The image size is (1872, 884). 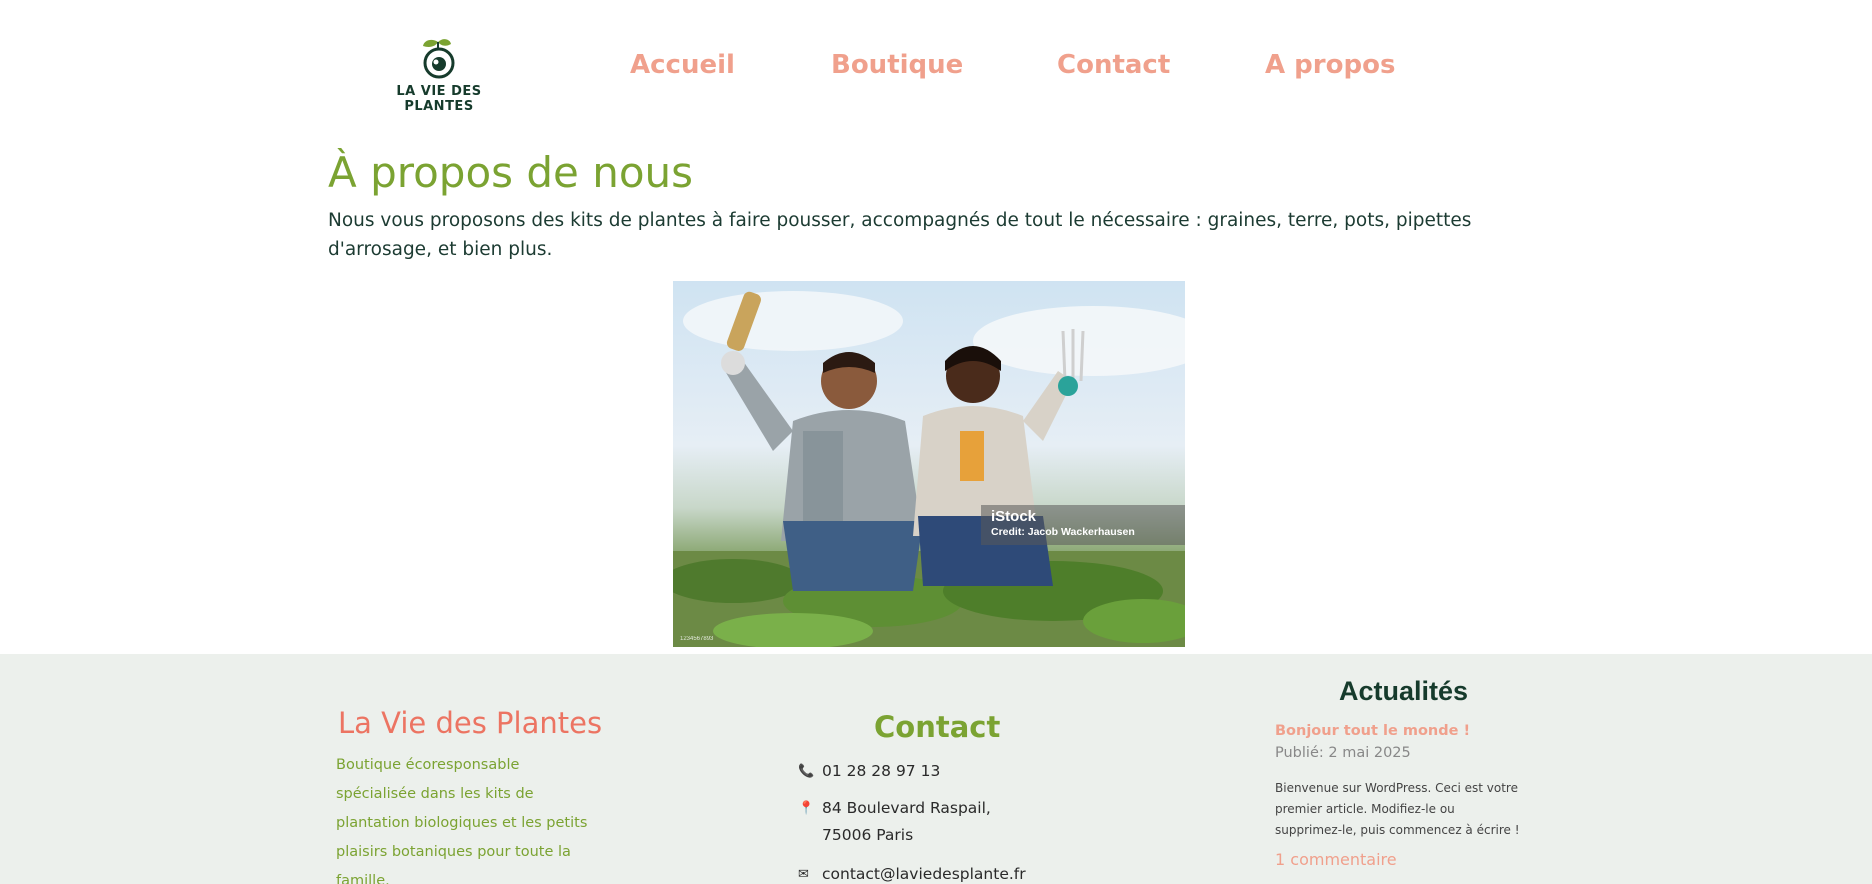 I want to click on envelope-icon: ✉, so click(x=803, y=874).